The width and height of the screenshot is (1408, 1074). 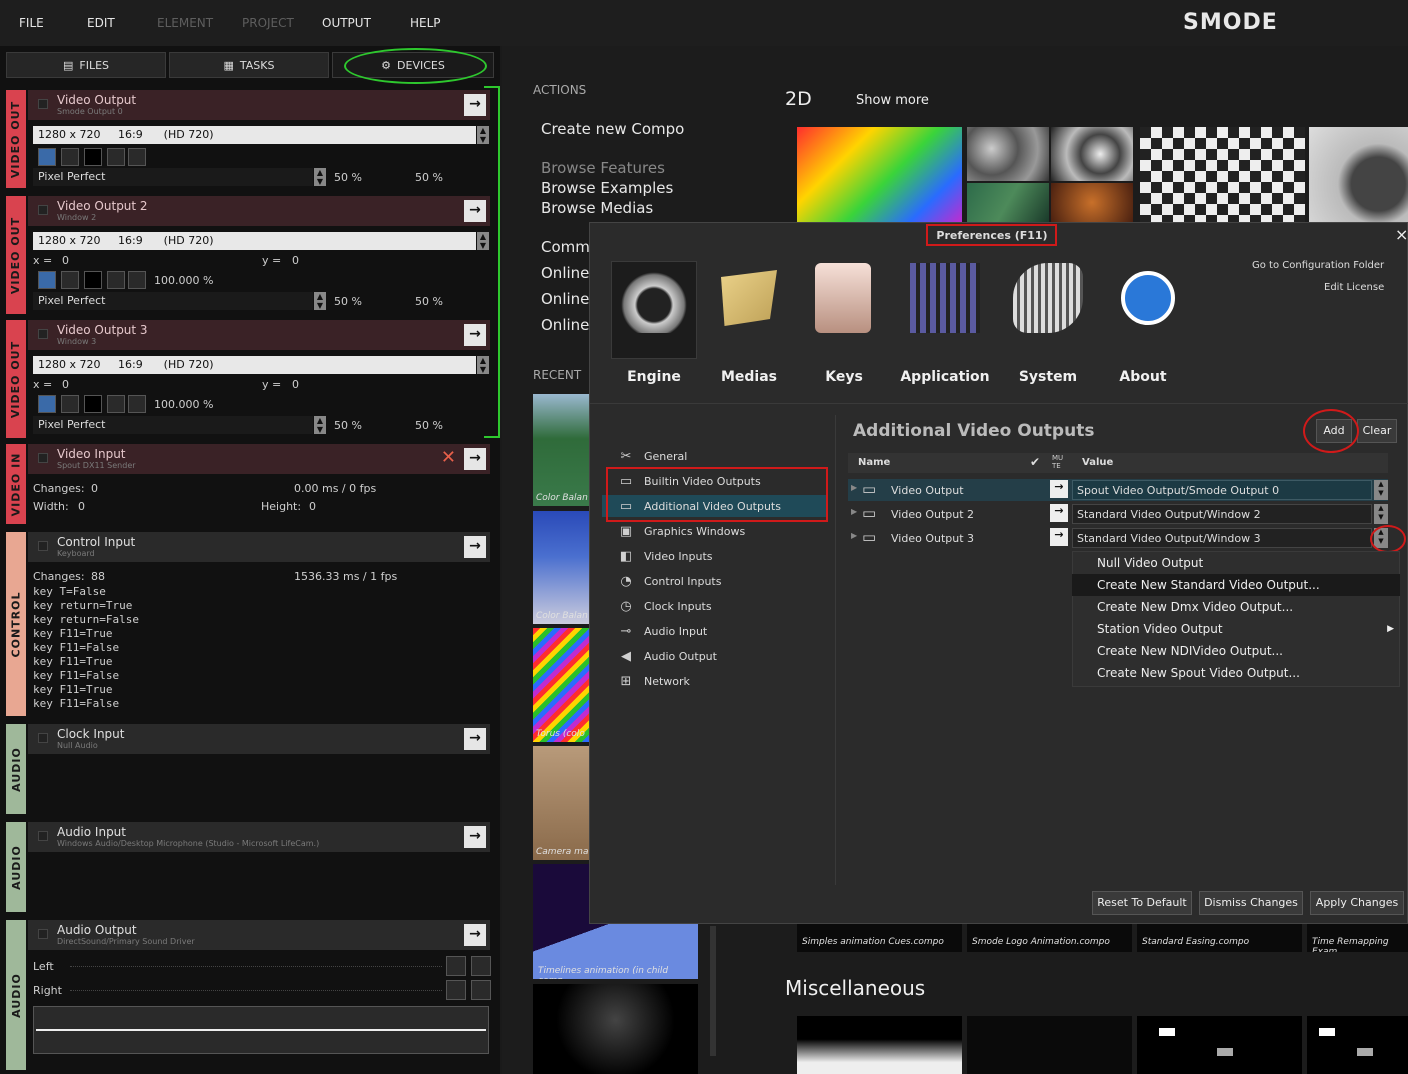 I want to click on dropdown-option: Null Video Output, so click(x=1236, y=563).